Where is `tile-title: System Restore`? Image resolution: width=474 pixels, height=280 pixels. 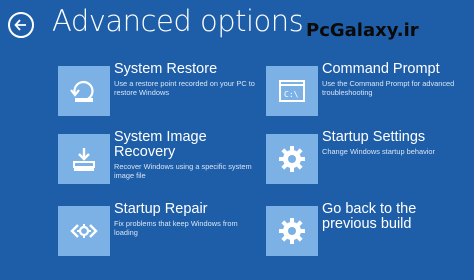 tile-title: System Restore is located at coordinates (166, 69).